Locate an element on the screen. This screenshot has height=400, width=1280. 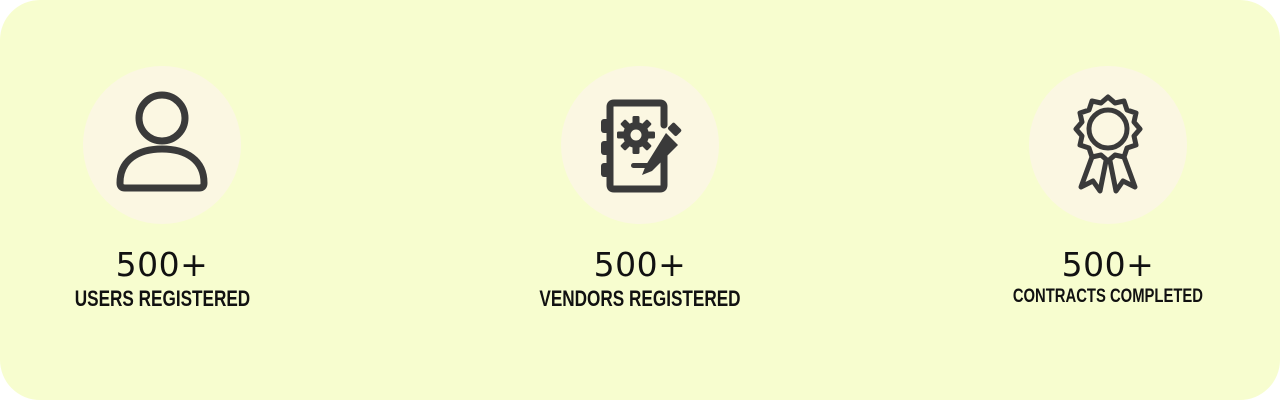
stat-contracts: 500+ CONTRACTS COMPLETED is located at coordinates (1108, 188).